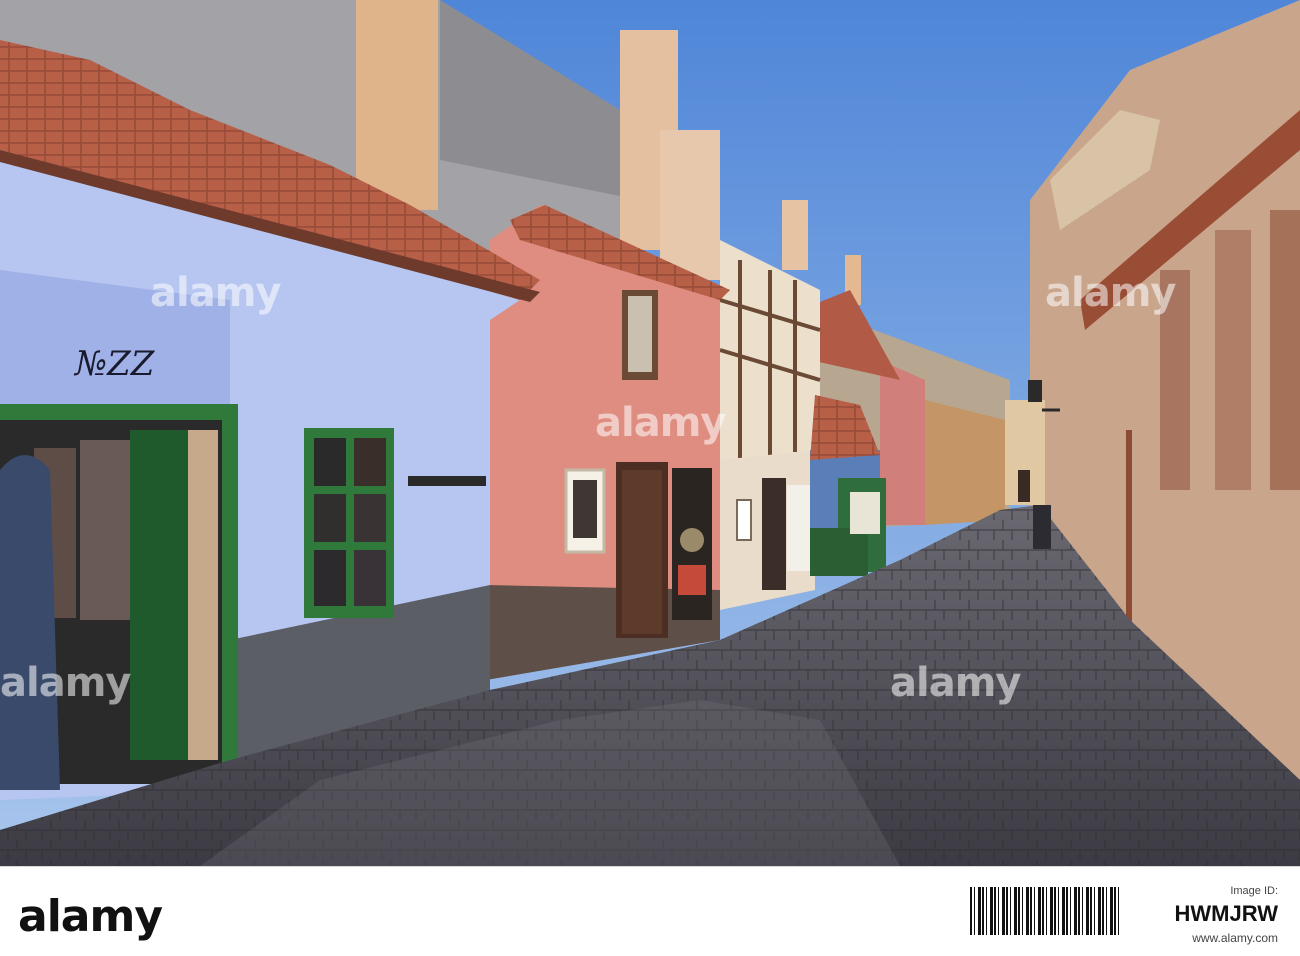 The width and height of the screenshot is (1300, 956). I want to click on trash-bin, so click(1042, 527).